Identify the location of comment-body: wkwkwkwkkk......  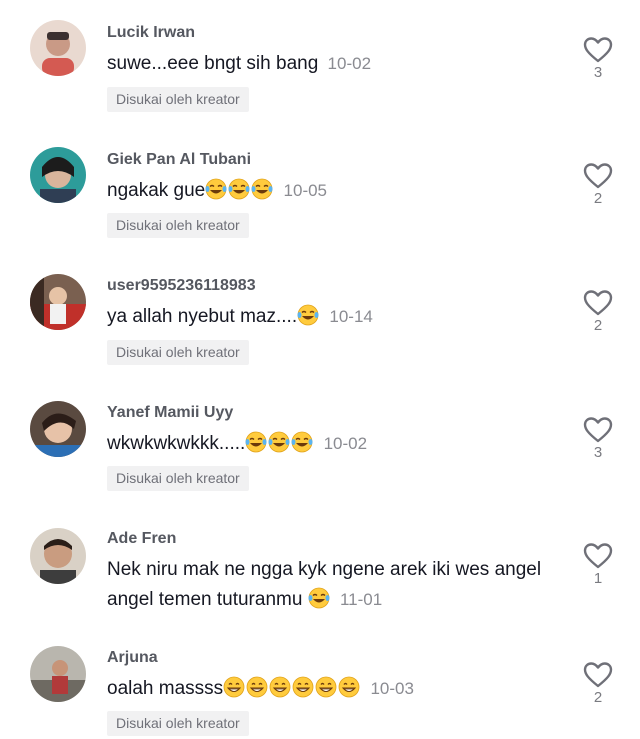
(176, 443).